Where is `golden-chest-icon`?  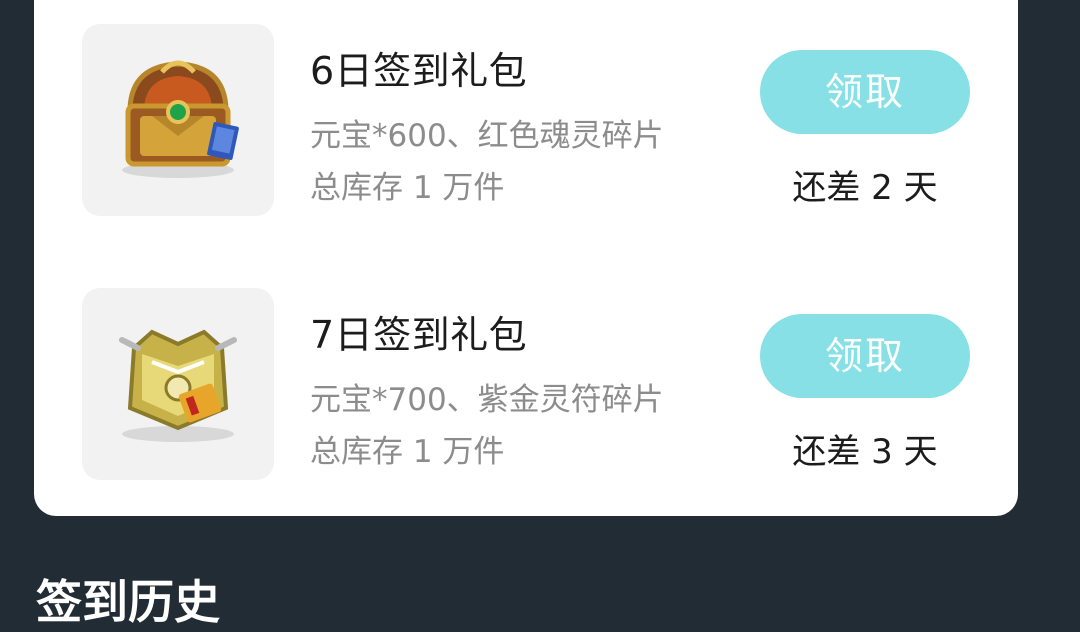 golden-chest-icon is located at coordinates (178, 385).